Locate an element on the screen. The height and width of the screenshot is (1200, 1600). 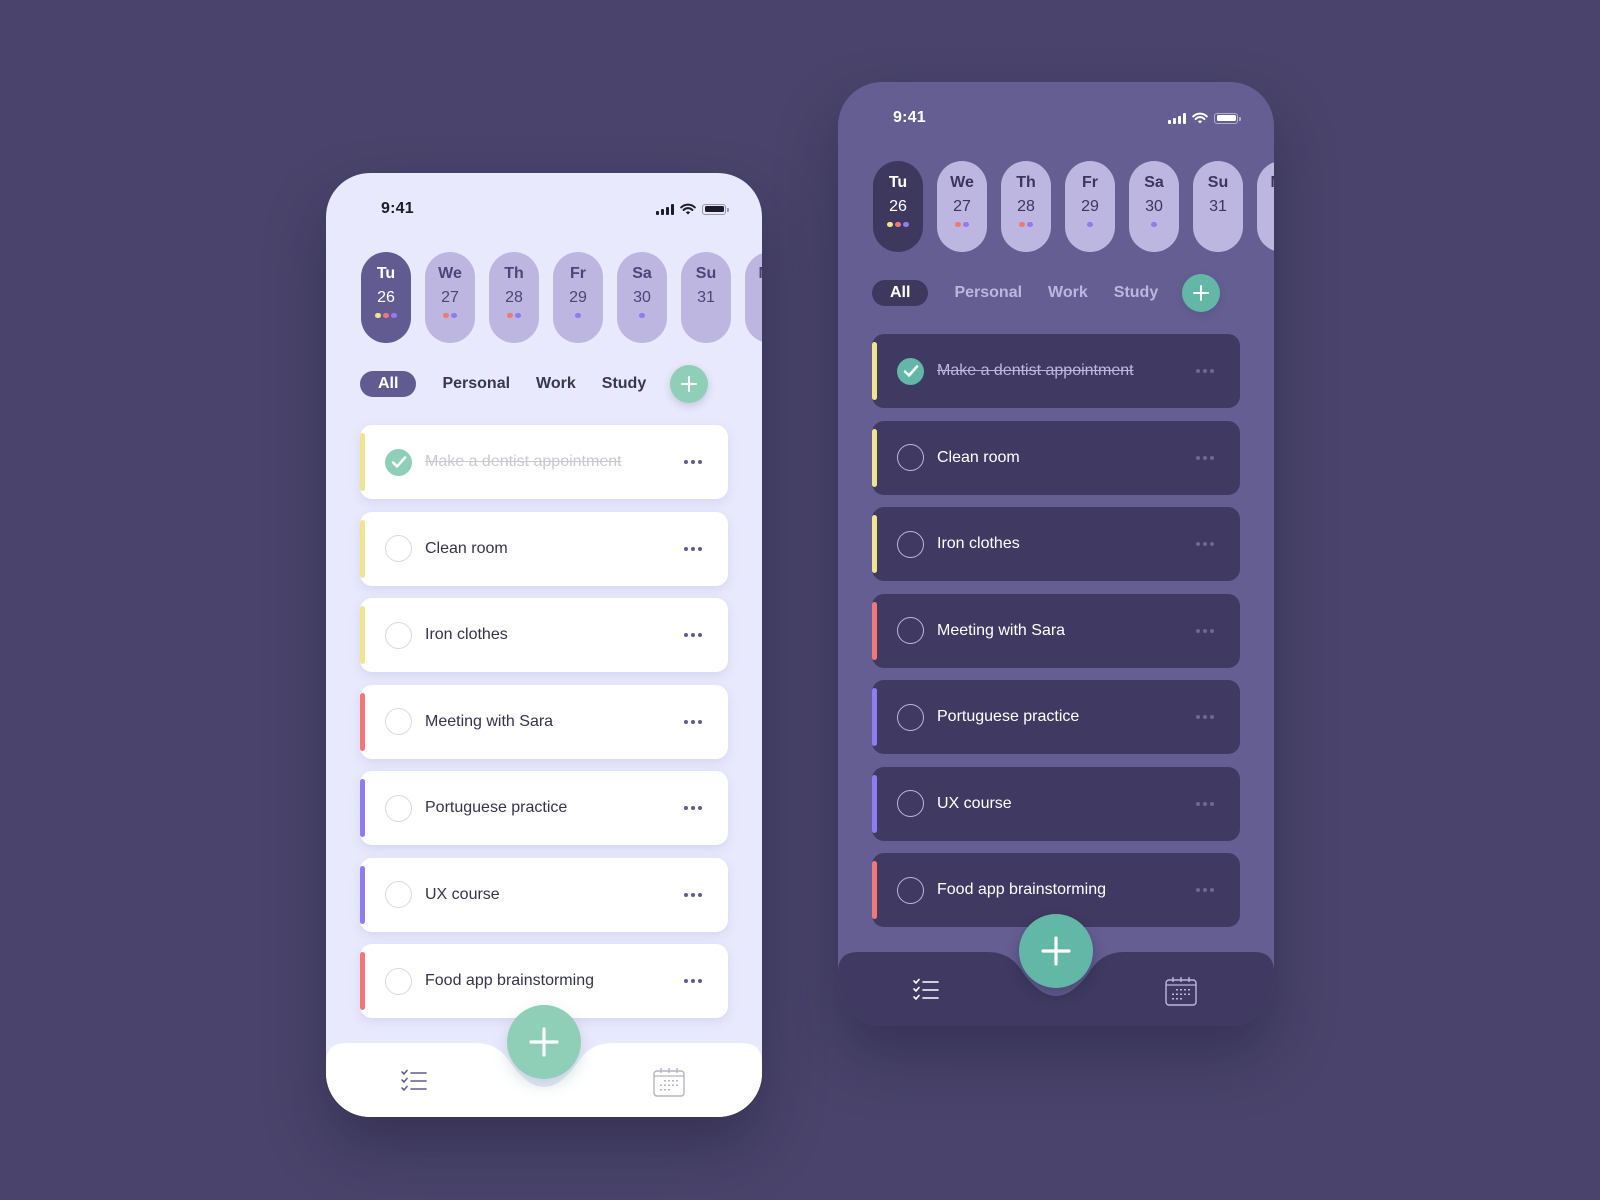
day-selector: Tu 26 We 27 Th 28 Fr 29 Sa 30 Su 31 Mo is located at coordinates (1073, 206).